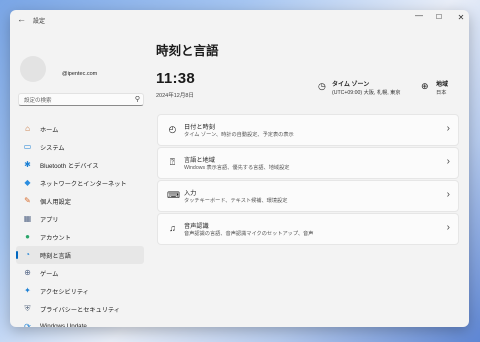 This screenshot has width=480, height=342. Describe the element at coordinates (176, 78) in the screenshot. I see `current-time: 11:38` at that location.